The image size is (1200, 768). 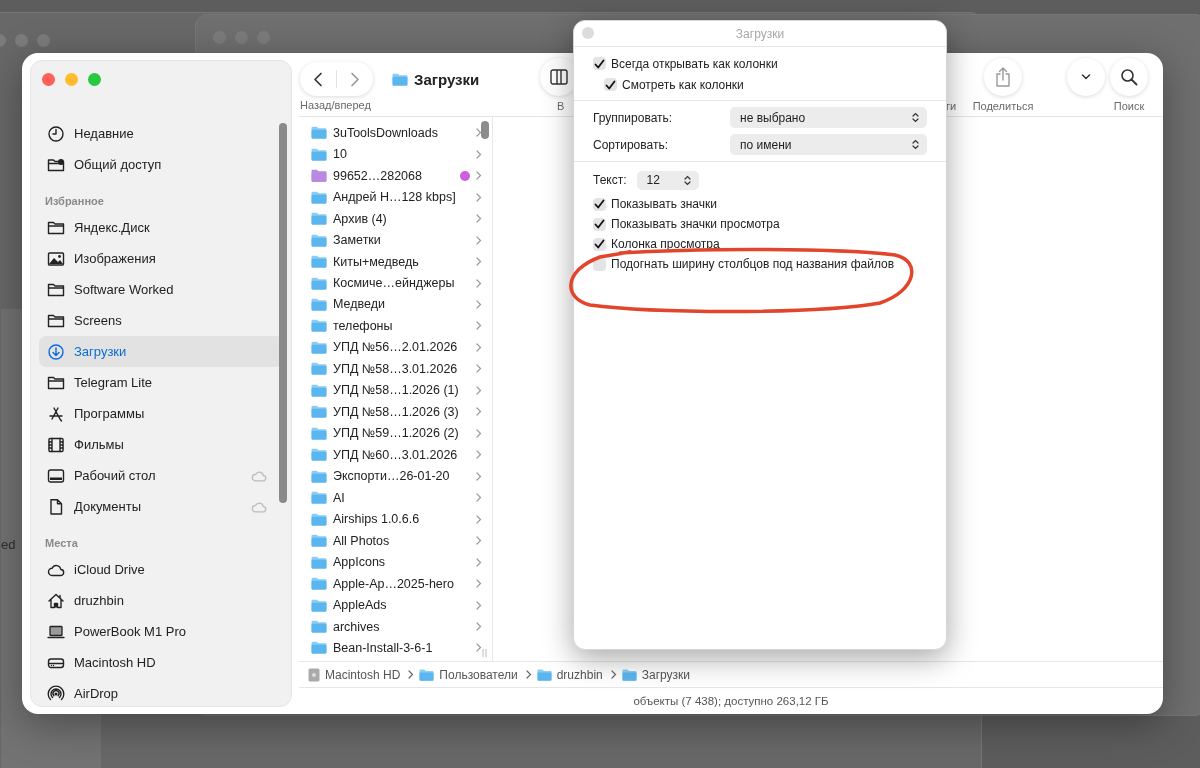 I want to click on sidebar-item: iCloud Drive, so click(x=161, y=569).